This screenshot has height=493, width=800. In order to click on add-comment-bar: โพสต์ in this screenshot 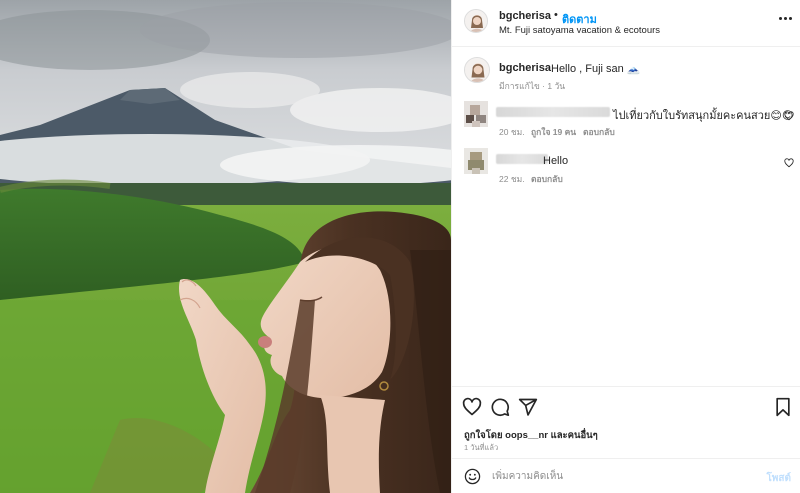, I will do `click(626, 475)`.